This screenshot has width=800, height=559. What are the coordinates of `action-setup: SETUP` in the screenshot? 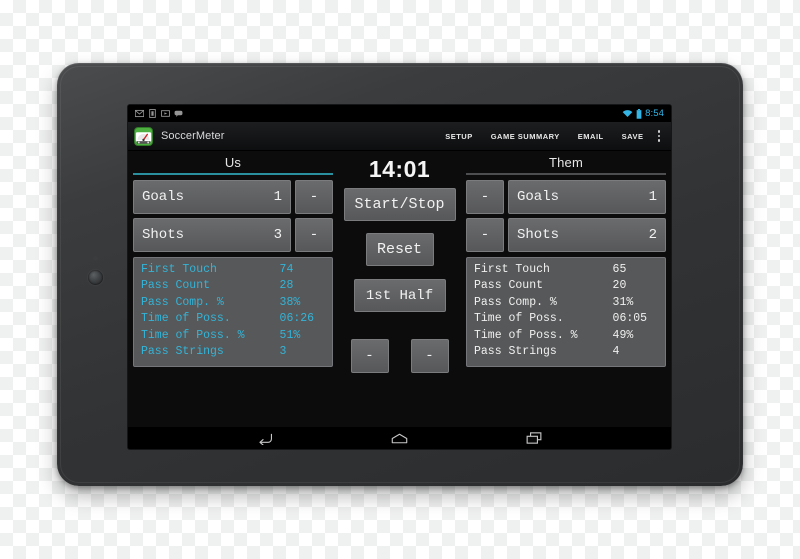 It's located at (459, 136).